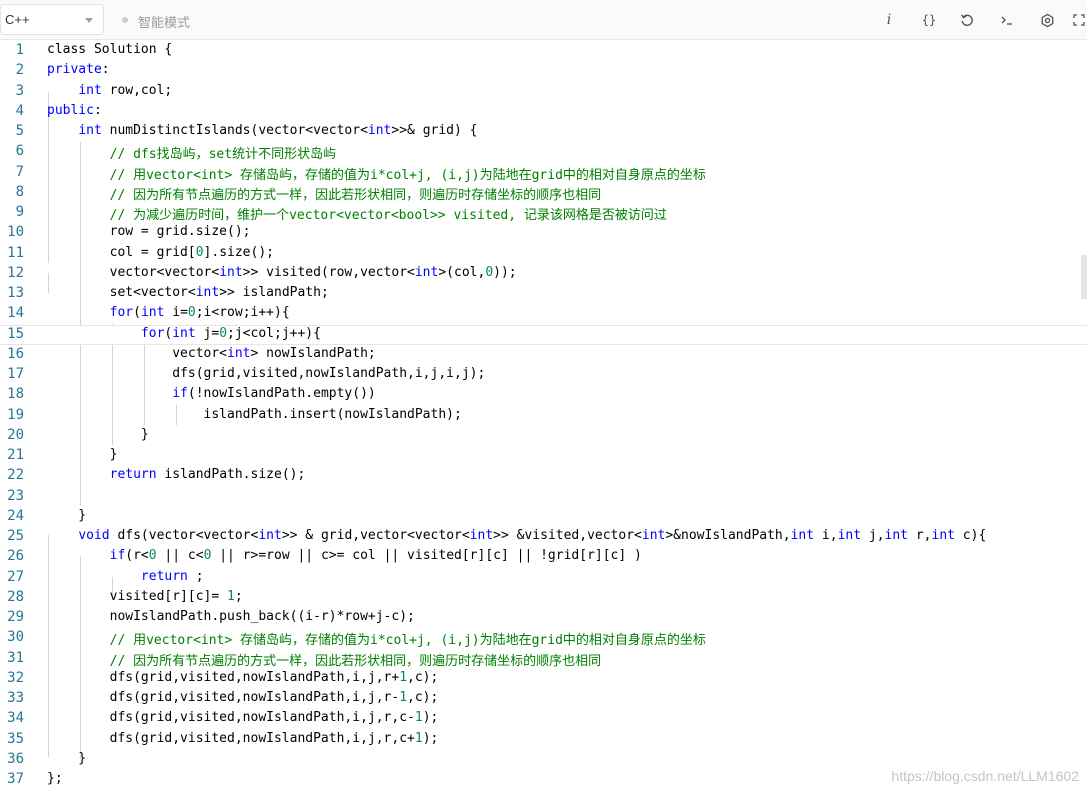 Image resolution: width=1087 pixels, height=792 pixels. Describe the element at coordinates (105, 70) in the screenshot. I see `code-token: :` at that location.